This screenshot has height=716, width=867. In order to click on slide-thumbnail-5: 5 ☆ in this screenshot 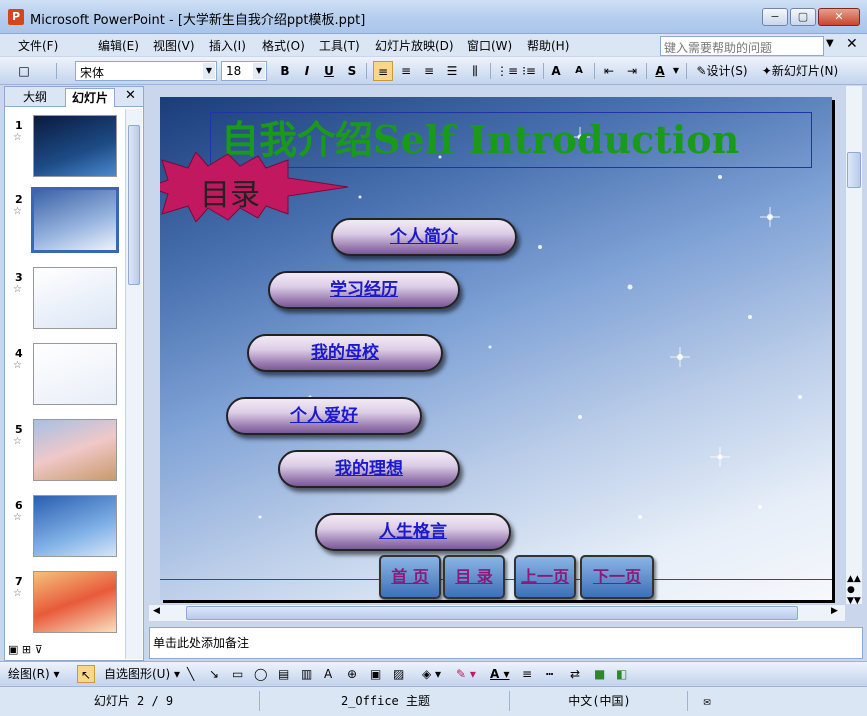, I will do `click(65, 450)`.